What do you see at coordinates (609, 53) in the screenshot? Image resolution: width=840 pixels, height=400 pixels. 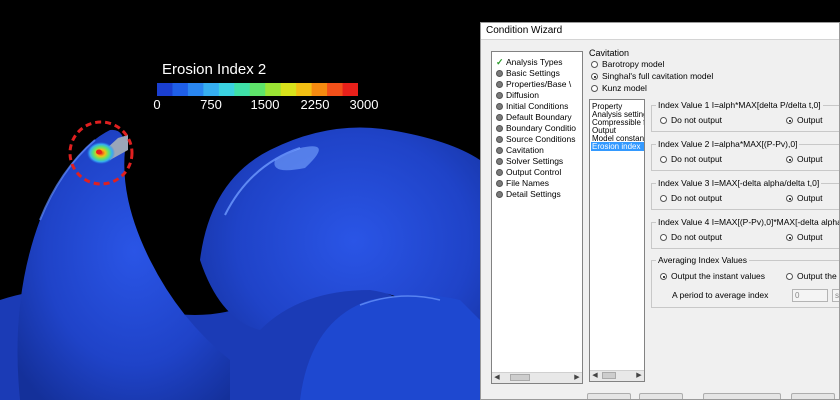 I see `cavitation-label: Cavitation` at bounding box center [609, 53].